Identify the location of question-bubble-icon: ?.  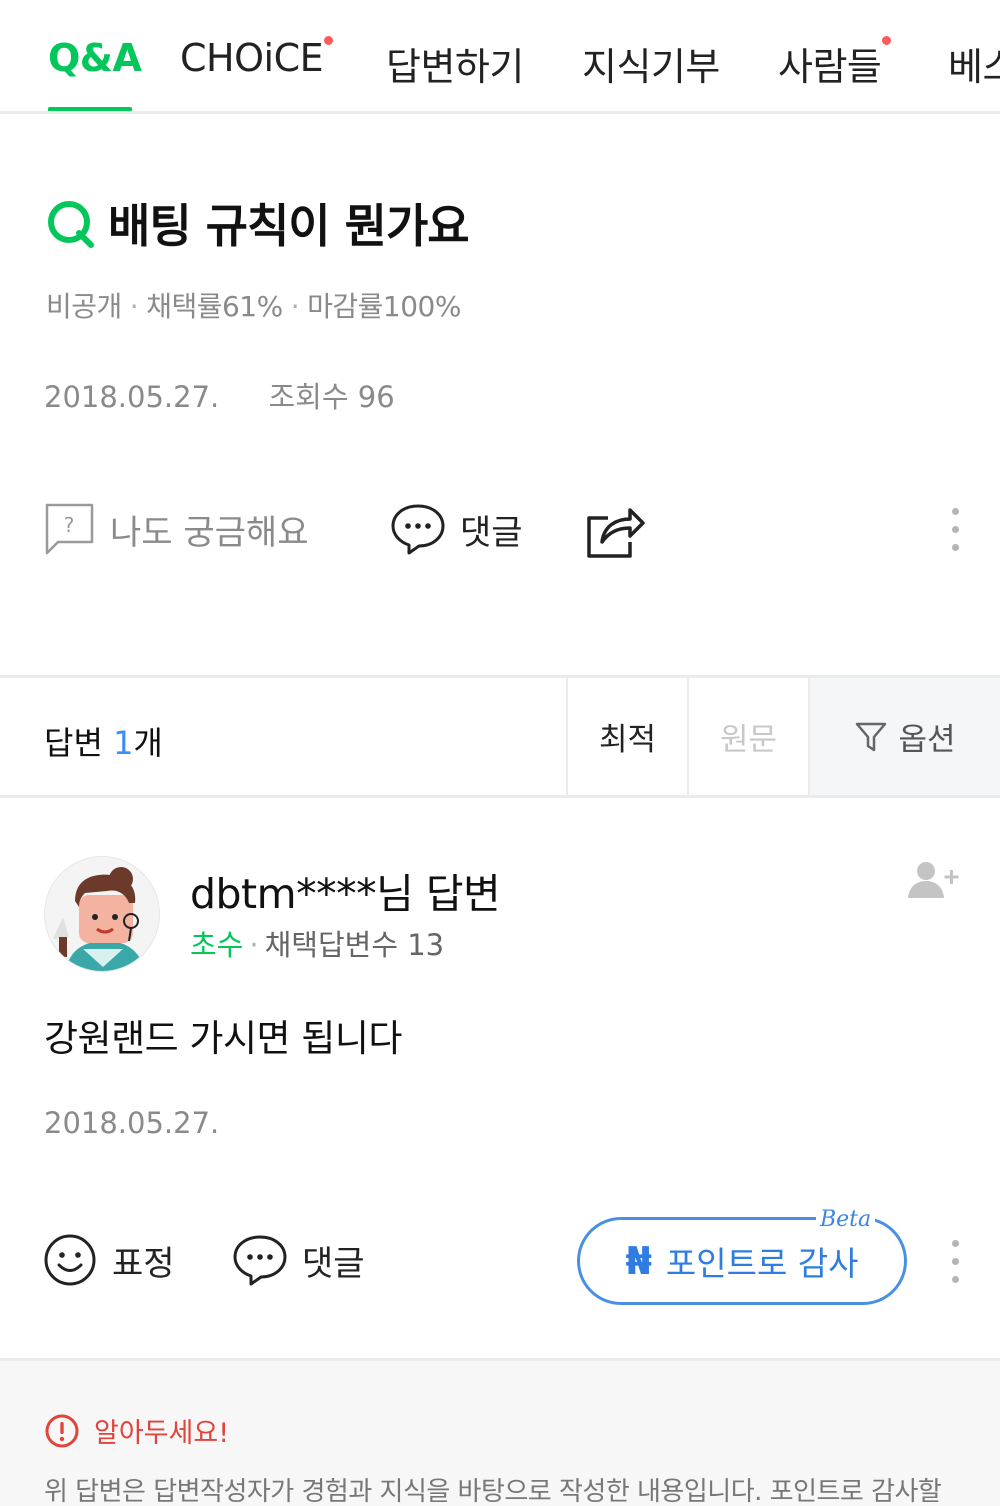
(69, 529).